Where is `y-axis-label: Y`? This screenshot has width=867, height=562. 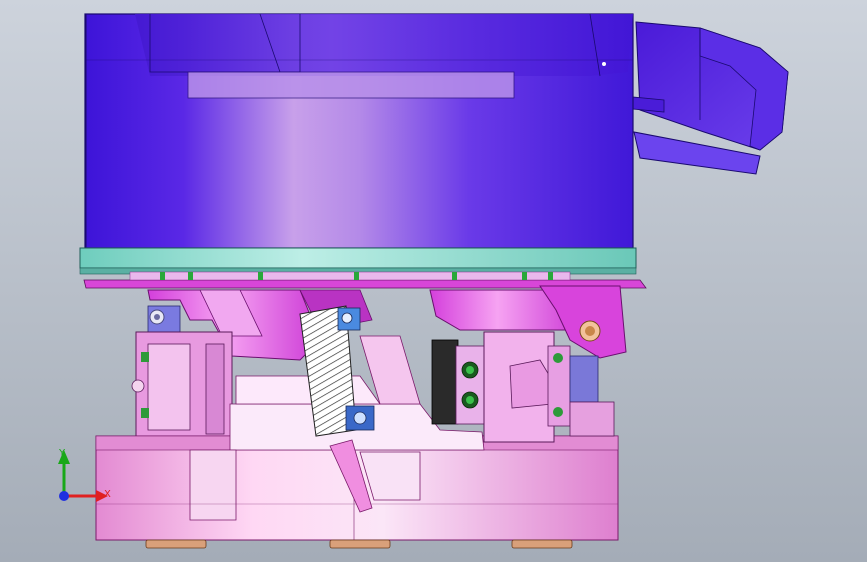 y-axis-label: Y is located at coordinates (62, 453).